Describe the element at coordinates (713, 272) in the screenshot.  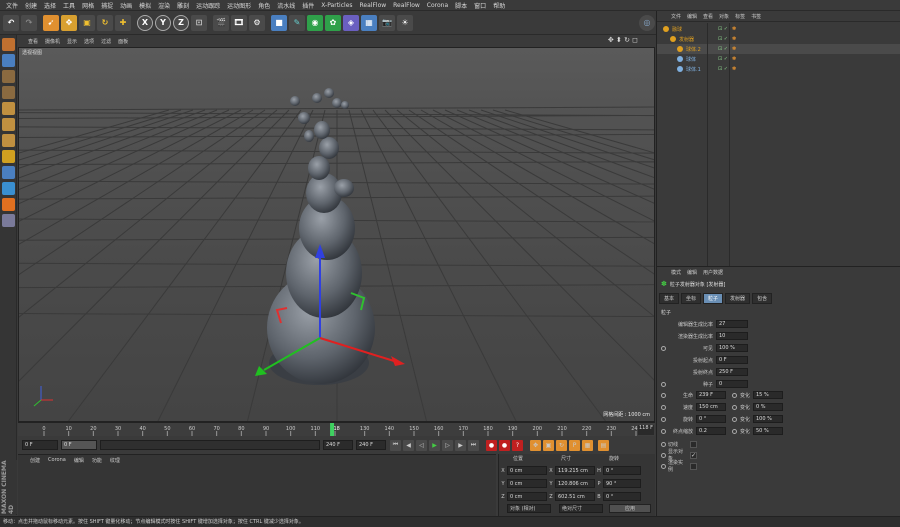
I see `attribute-menu-item: 用户数据` at that location.